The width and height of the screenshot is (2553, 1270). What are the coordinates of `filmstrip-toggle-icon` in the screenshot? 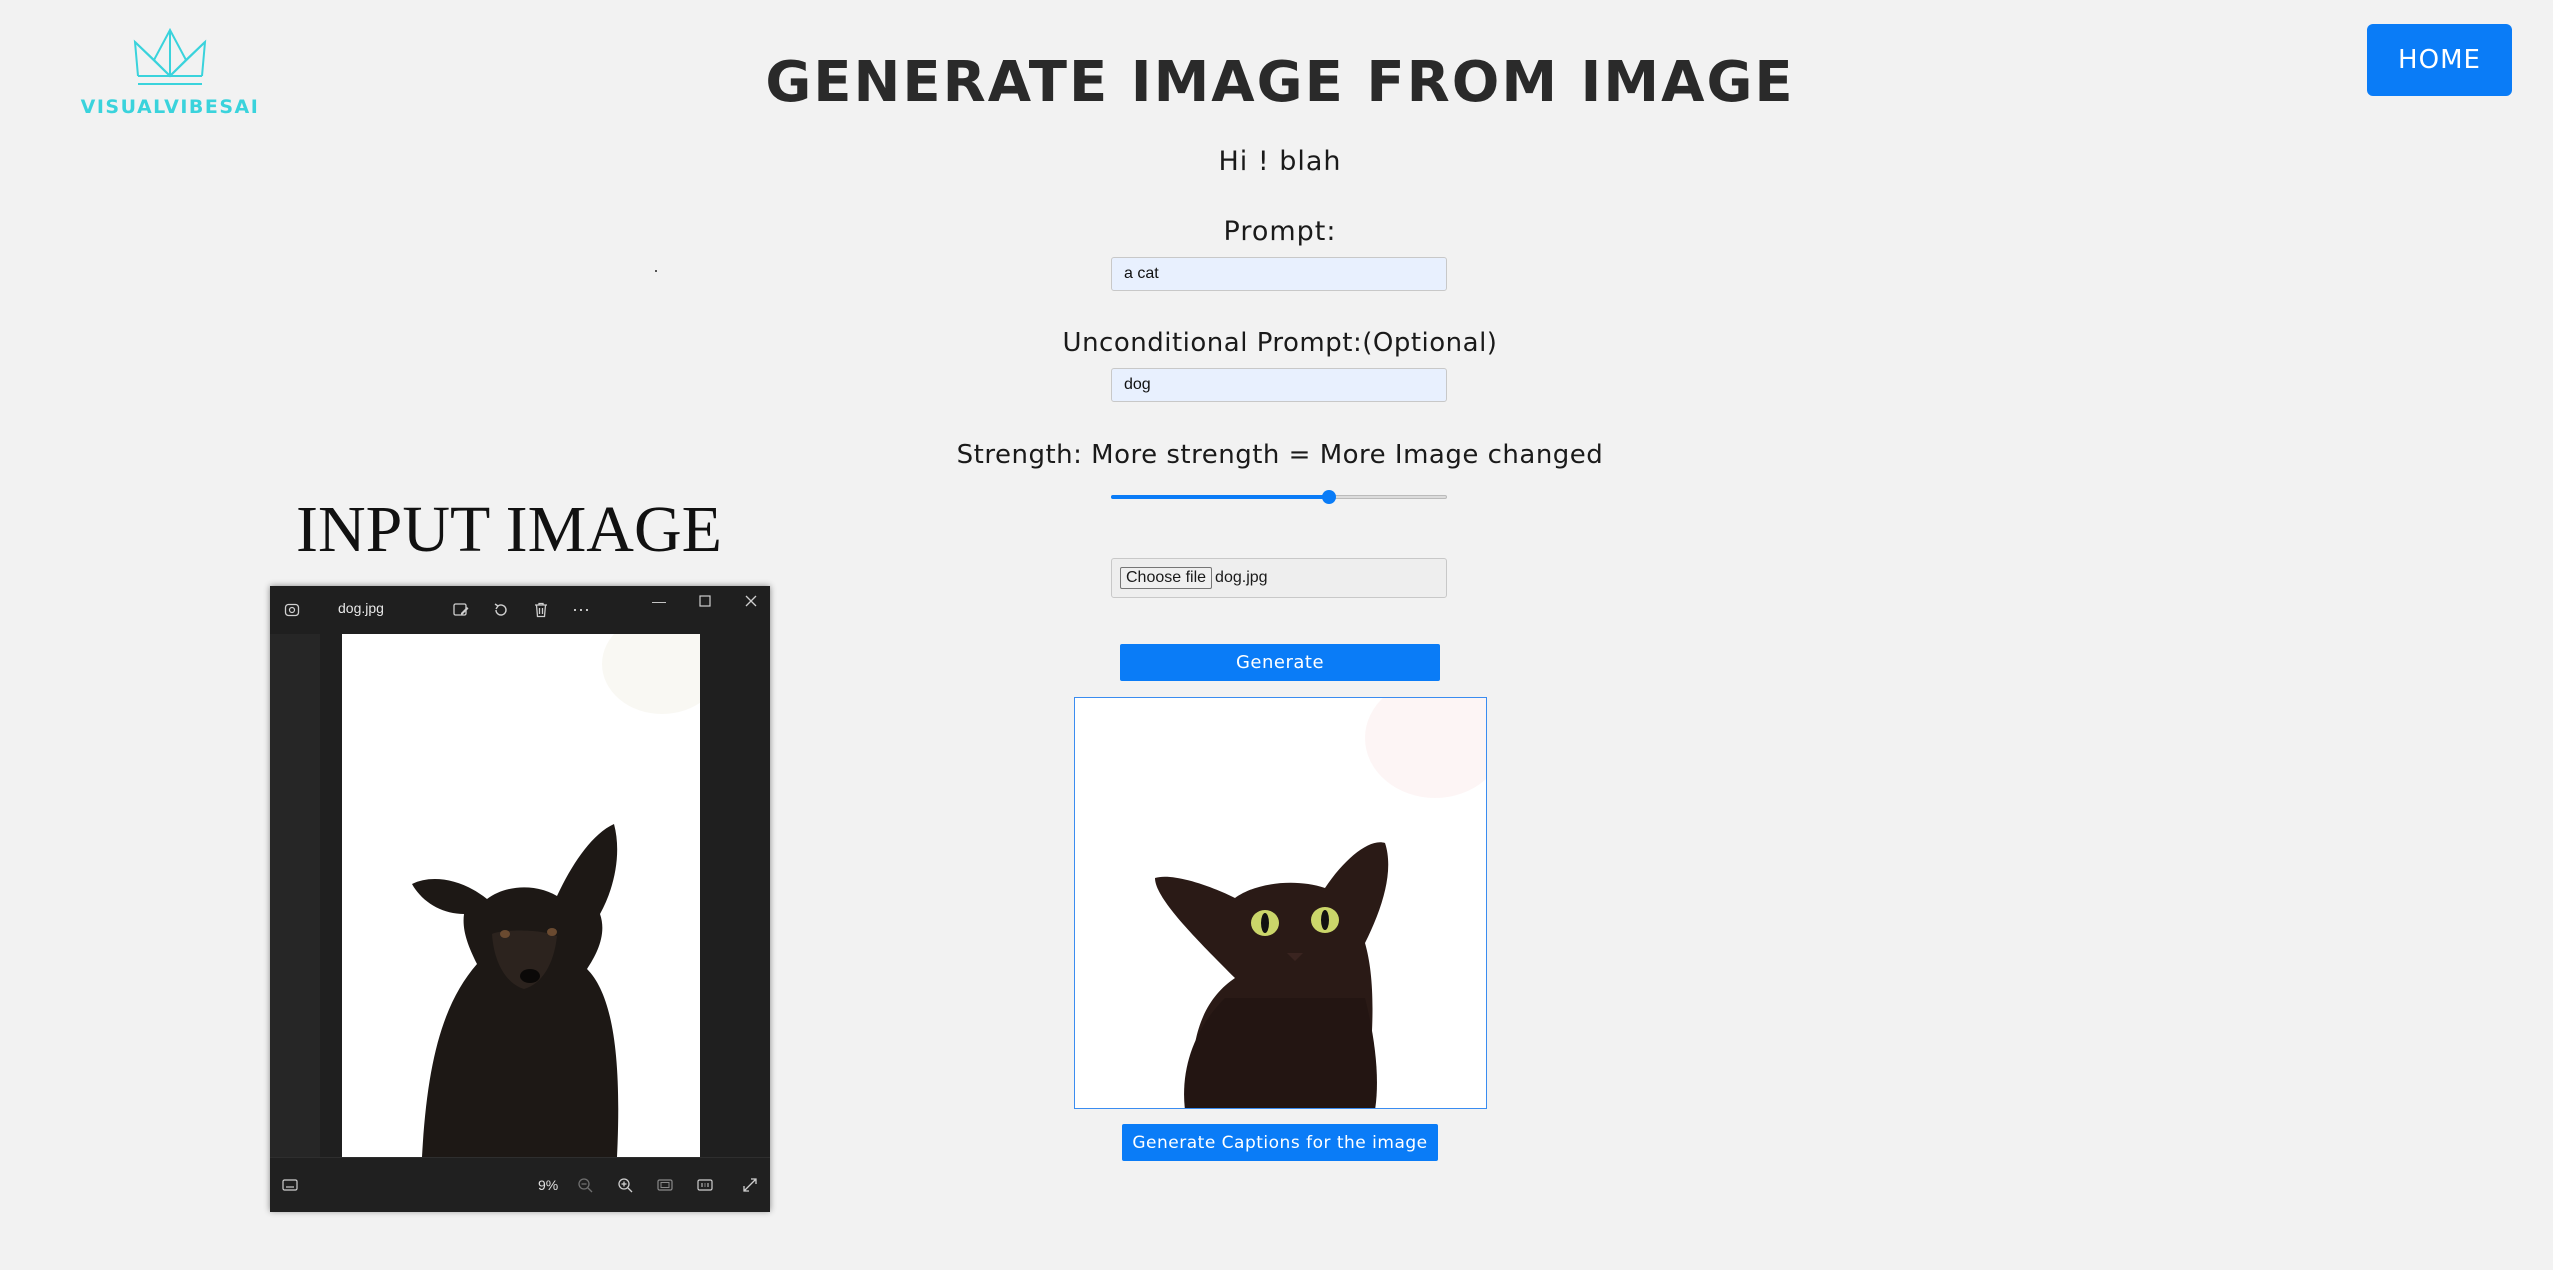 It's located at (290, 1185).